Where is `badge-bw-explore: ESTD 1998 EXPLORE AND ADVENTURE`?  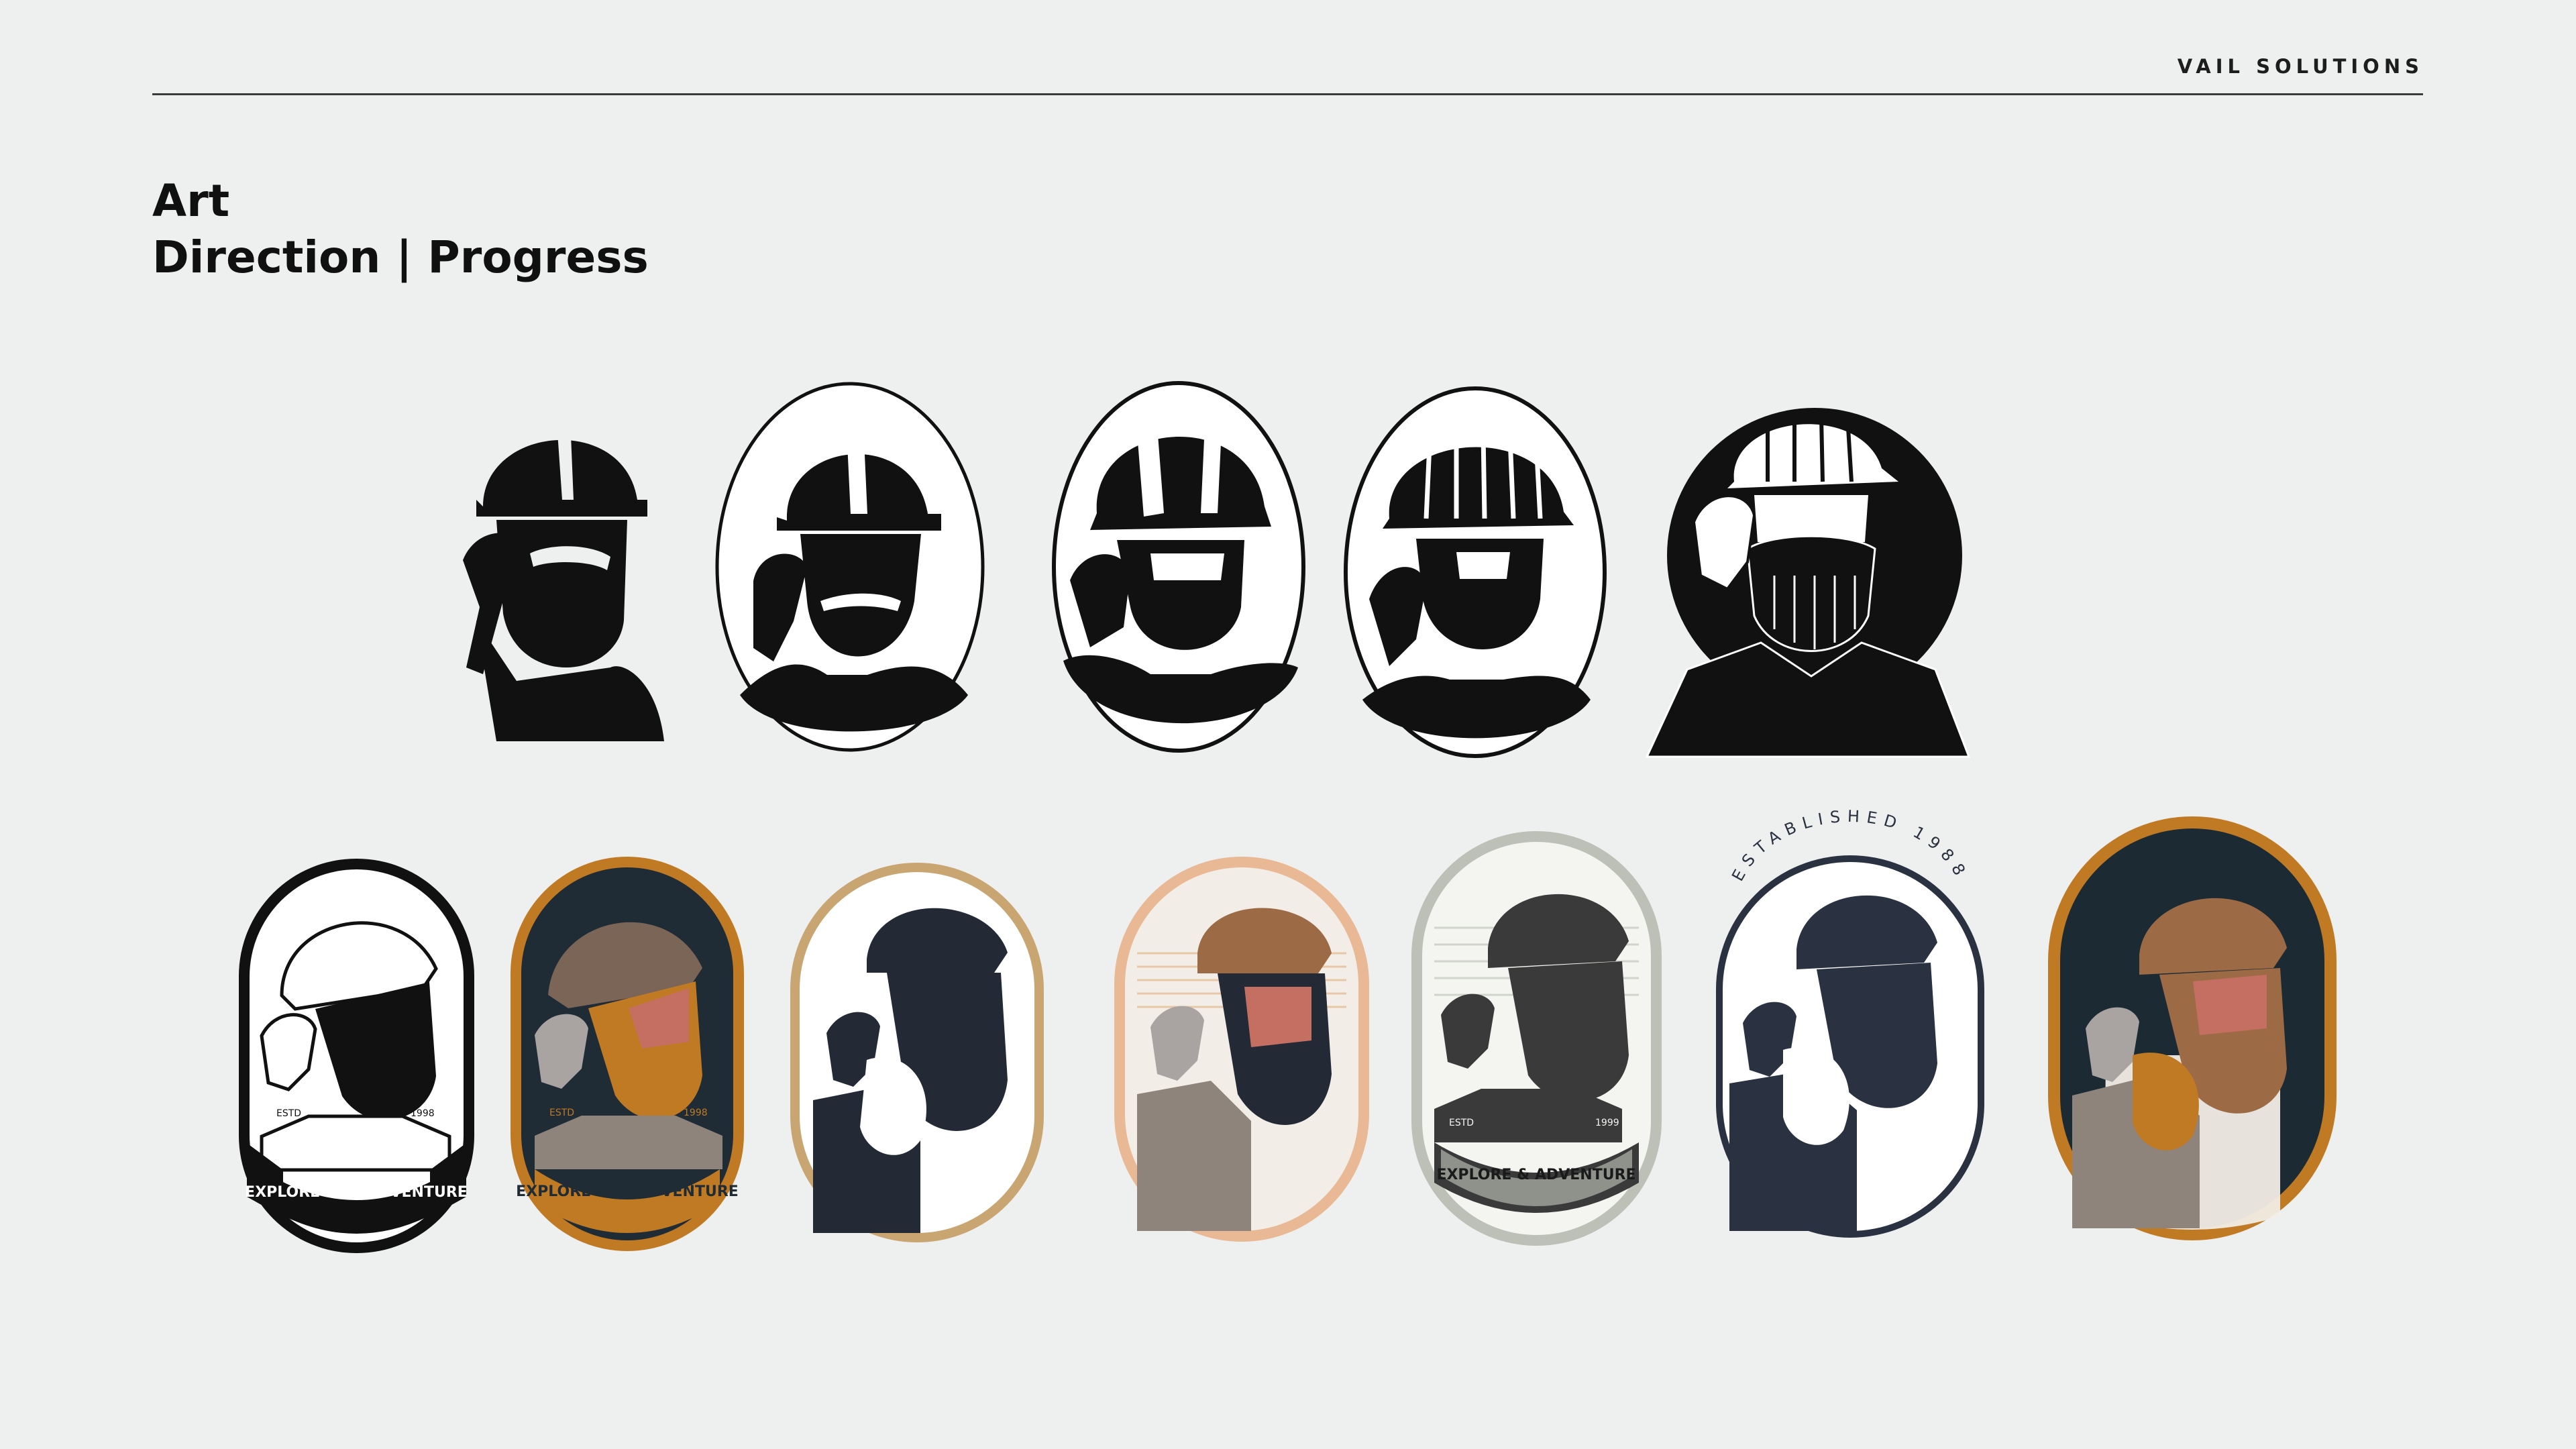
badge-bw-explore: ESTD 1998 EXPLORE AND ADVENTURE is located at coordinates (356, 1056).